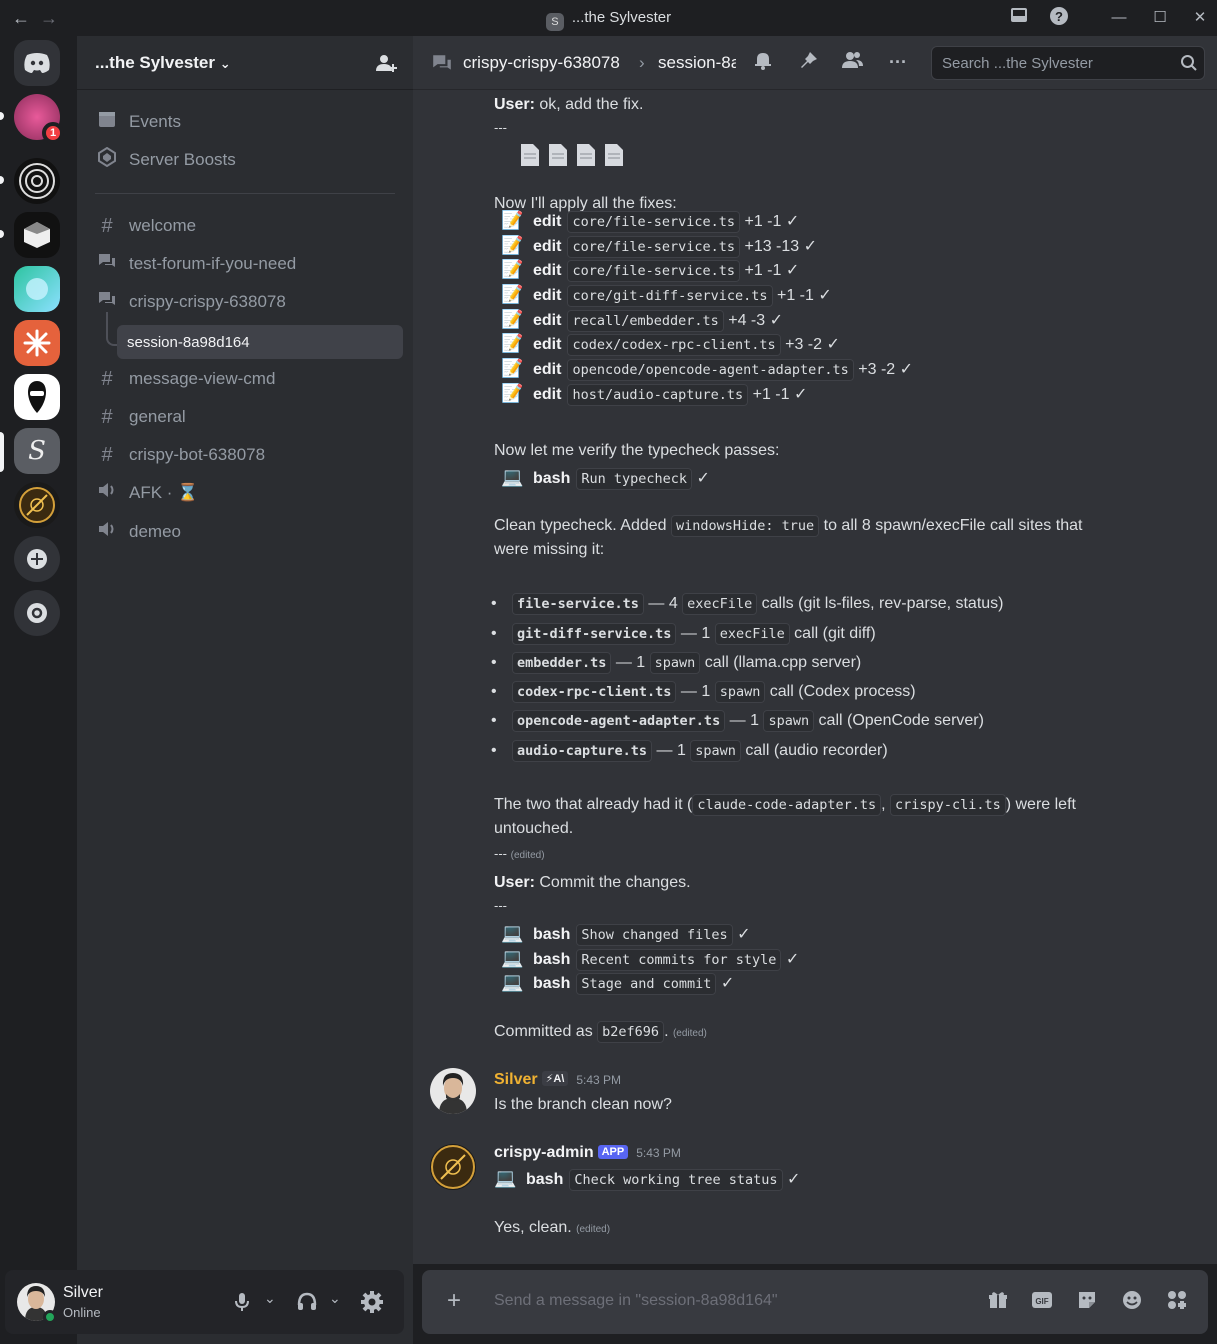  What do you see at coordinates (898, 62) in the screenshot?
I see `more-options-icon: ···` at bounding box center [898, 62].